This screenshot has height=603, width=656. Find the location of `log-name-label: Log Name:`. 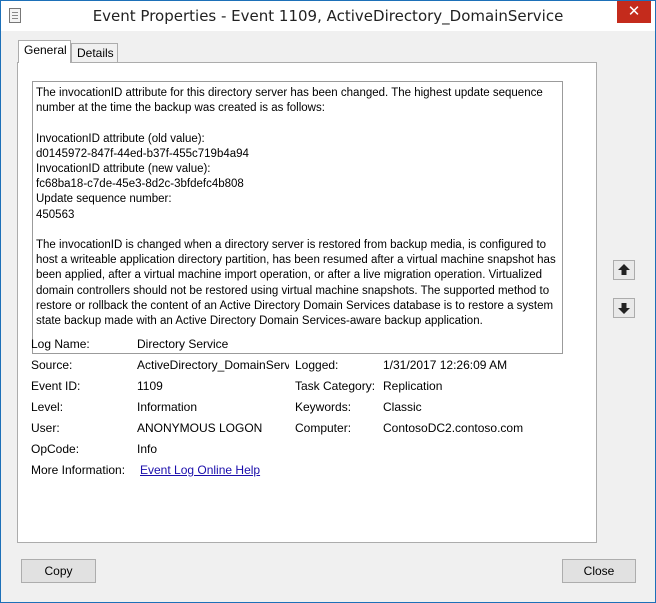

log-name-label: Log Name: is located at coordinates (60, 344).